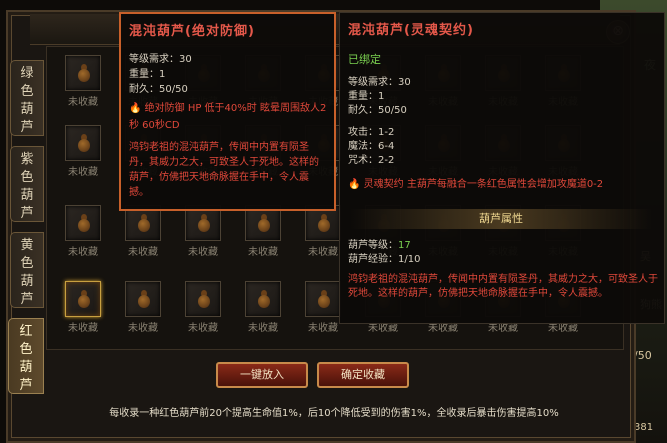 This screenshot has height=443, width=667. Describe the element at coordinates (27, 98) in the screenshot. I see `tab-green-gourd: 绿色葫芦` at that location.